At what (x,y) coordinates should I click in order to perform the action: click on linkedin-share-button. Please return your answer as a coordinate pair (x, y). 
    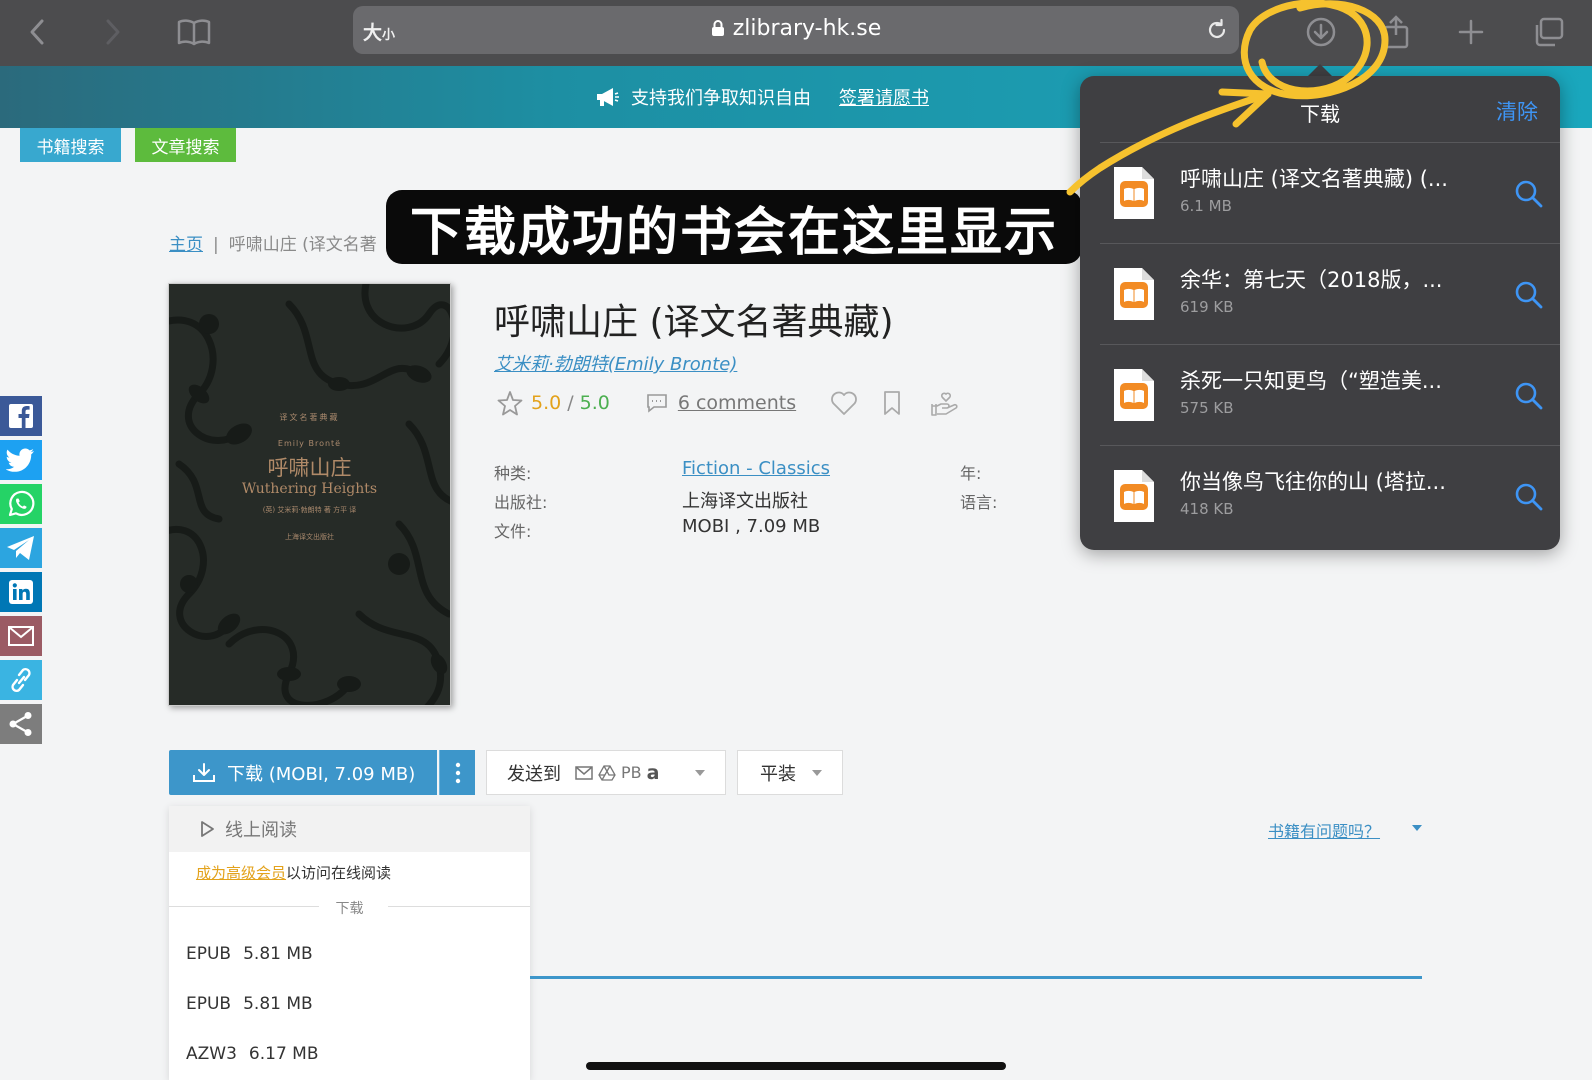
    Looking at the image, I should click on (21, 592).